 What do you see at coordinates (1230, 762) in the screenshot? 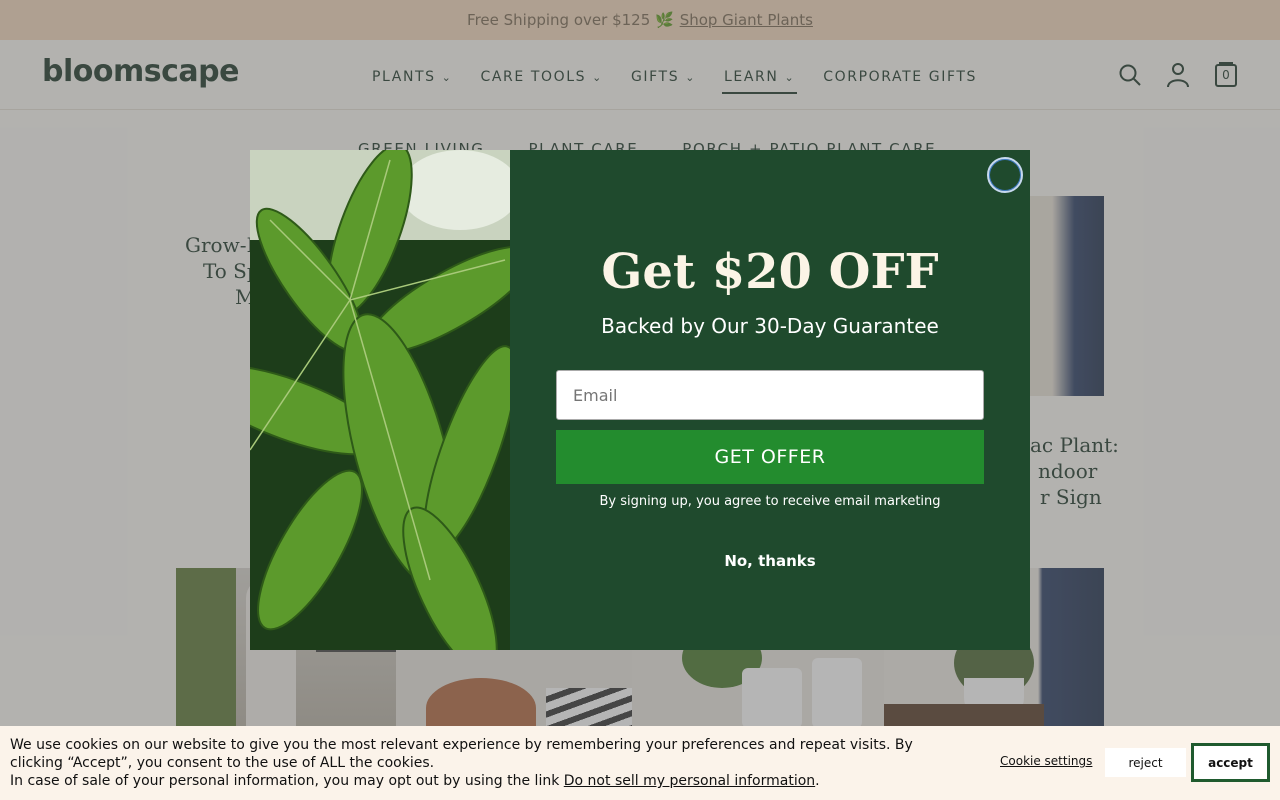
I see `accept-button: accept` at bounding box center [1230, 762].